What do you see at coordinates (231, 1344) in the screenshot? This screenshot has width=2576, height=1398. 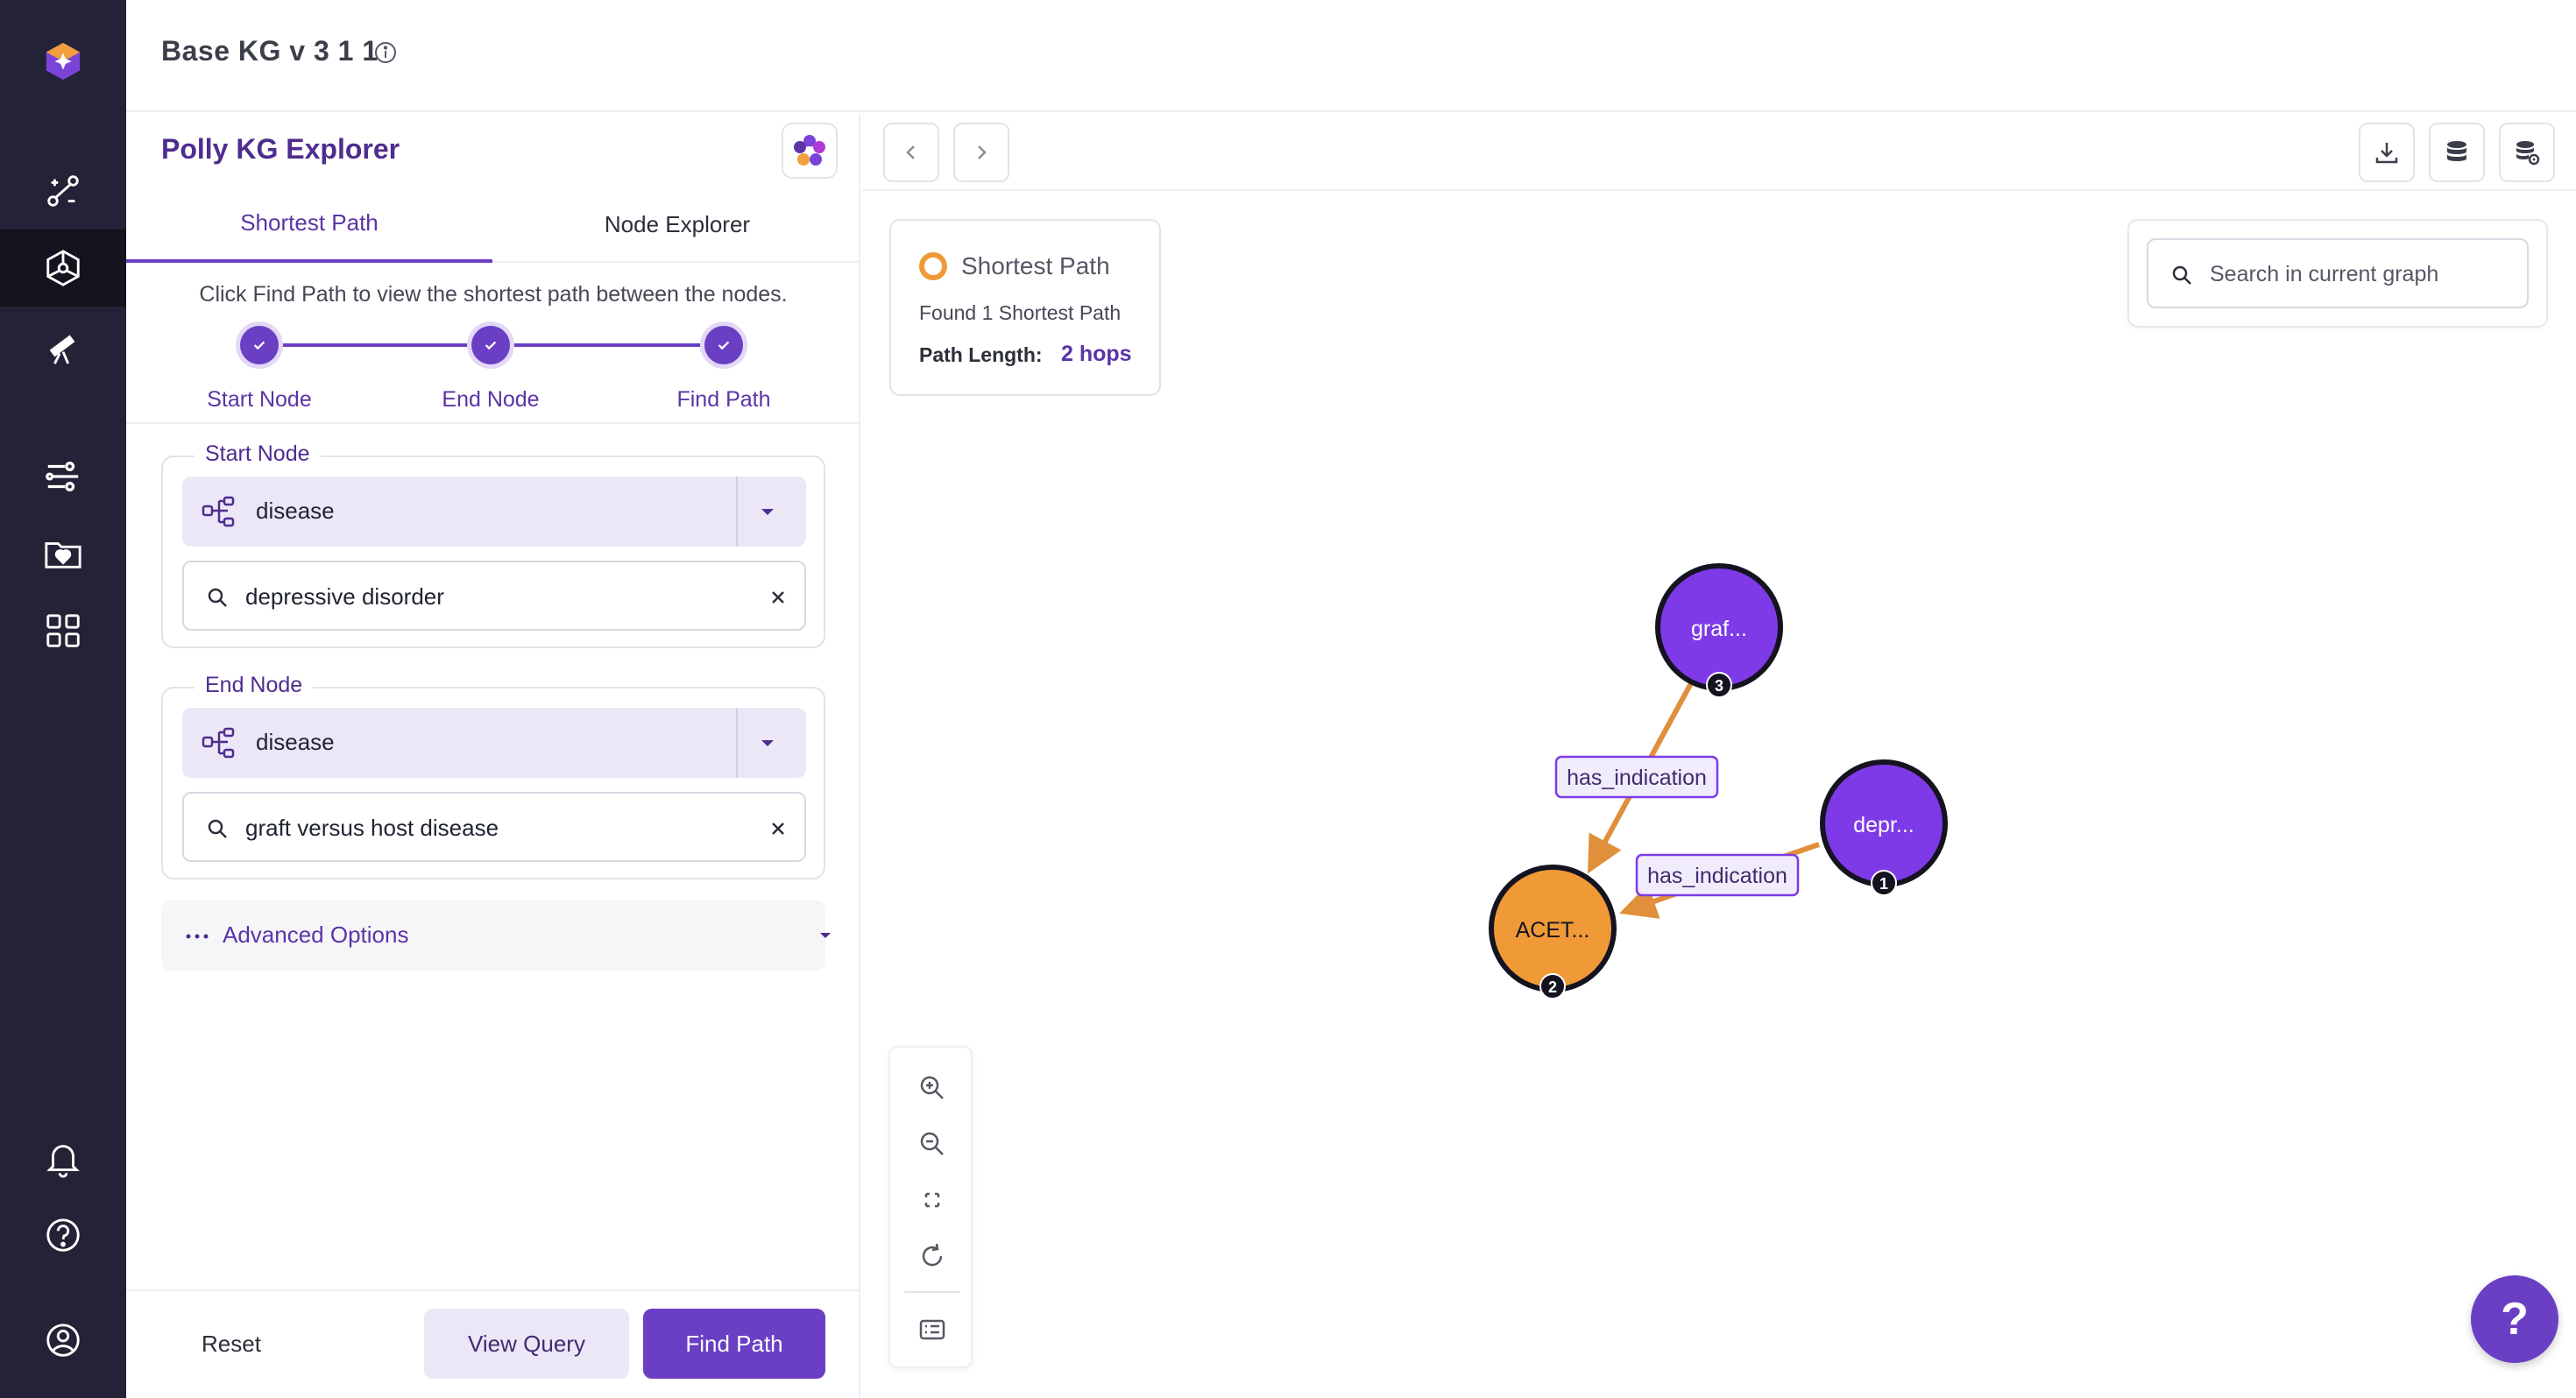 I see `reset-button: Reset` at bounding box center [231, 1344].